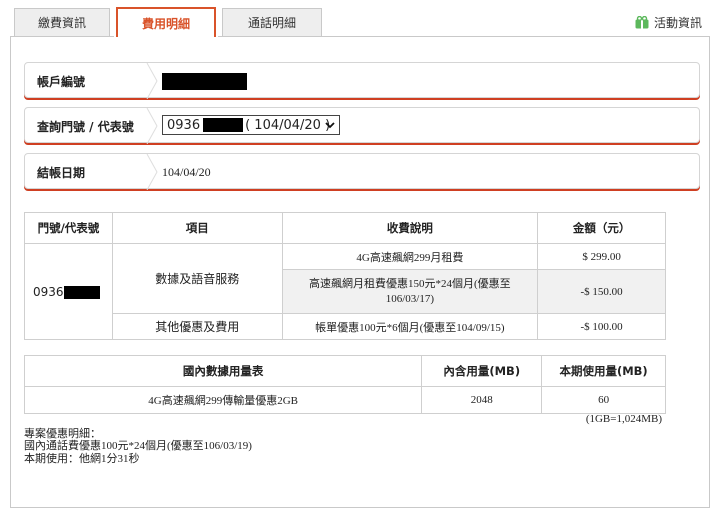 Image resolution: width=720 pixels, height=516 pixels. I want to click on activity-info-label: 活動資訊, so click(677, 23).